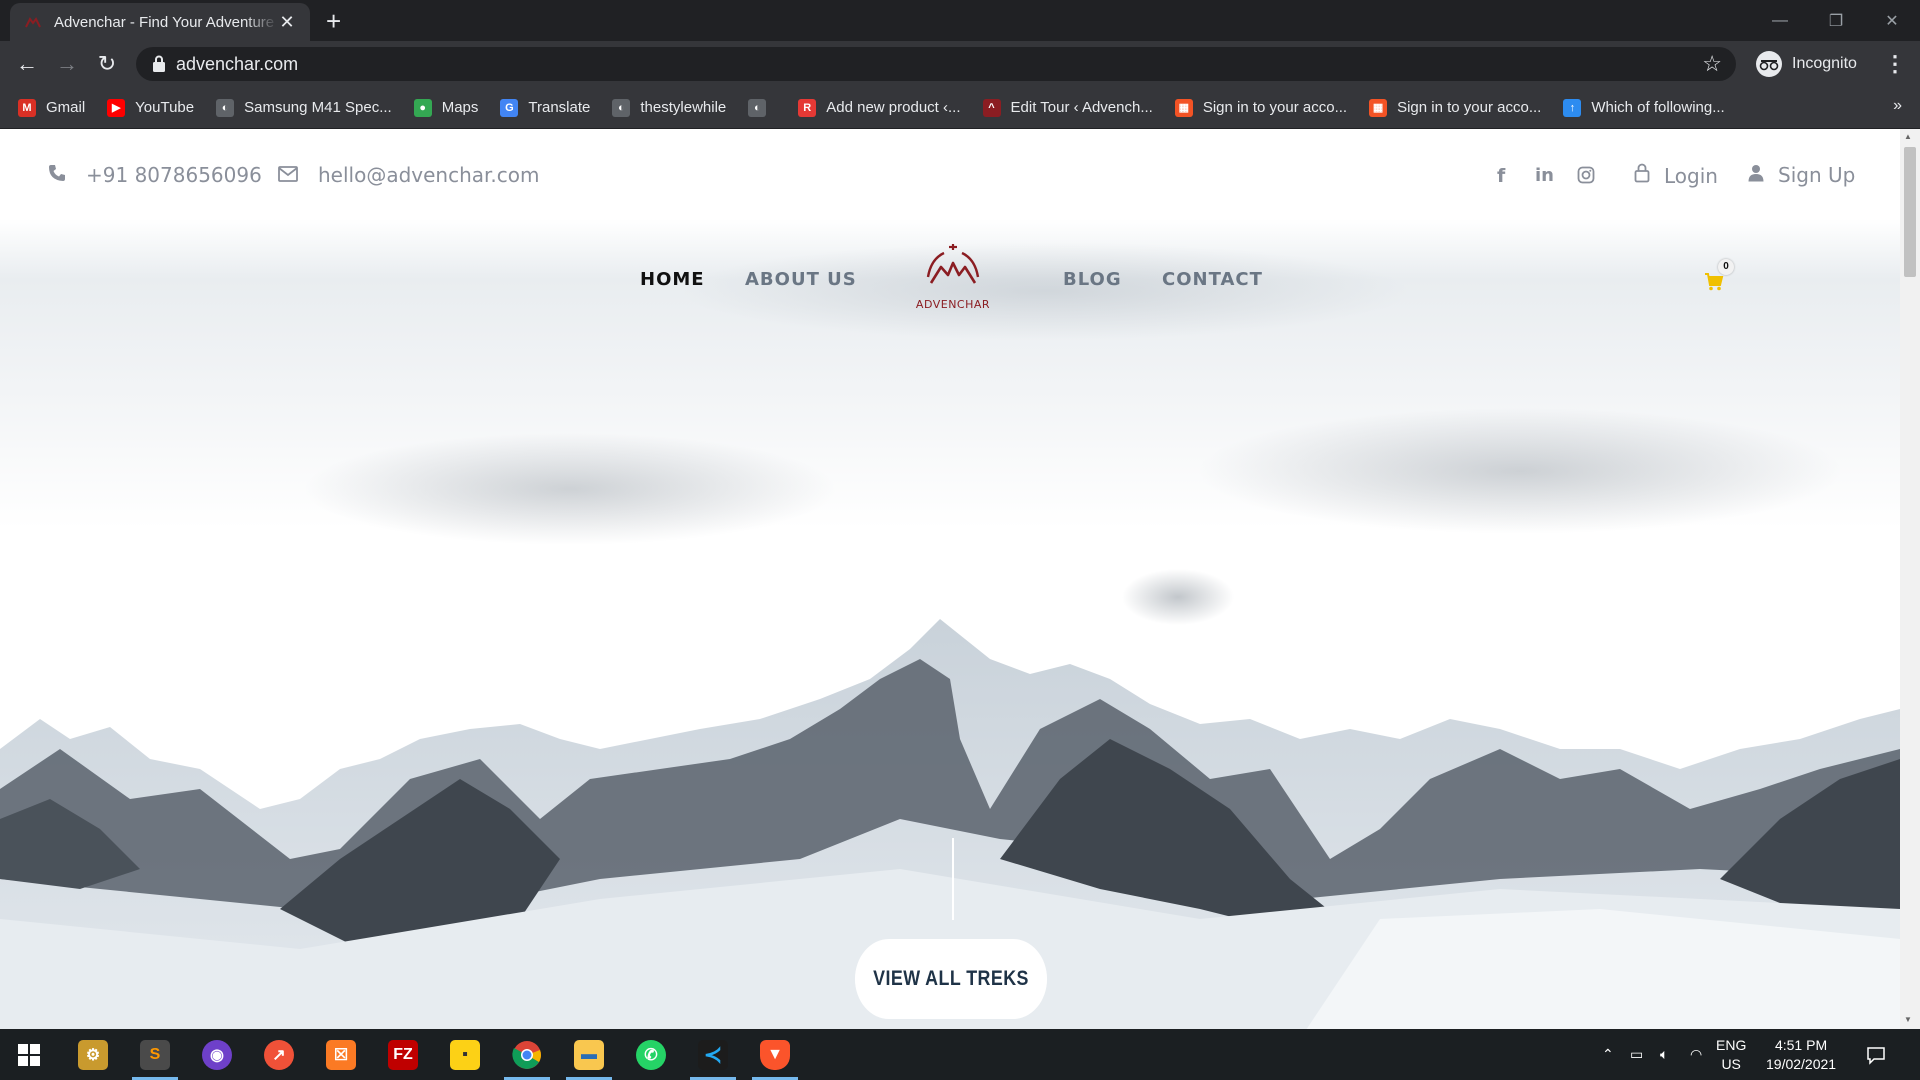  What do you see at coordinates (991, 107) in the screenshot?
I see `advenchar-icon: ^` at bounding box center [991, 107].